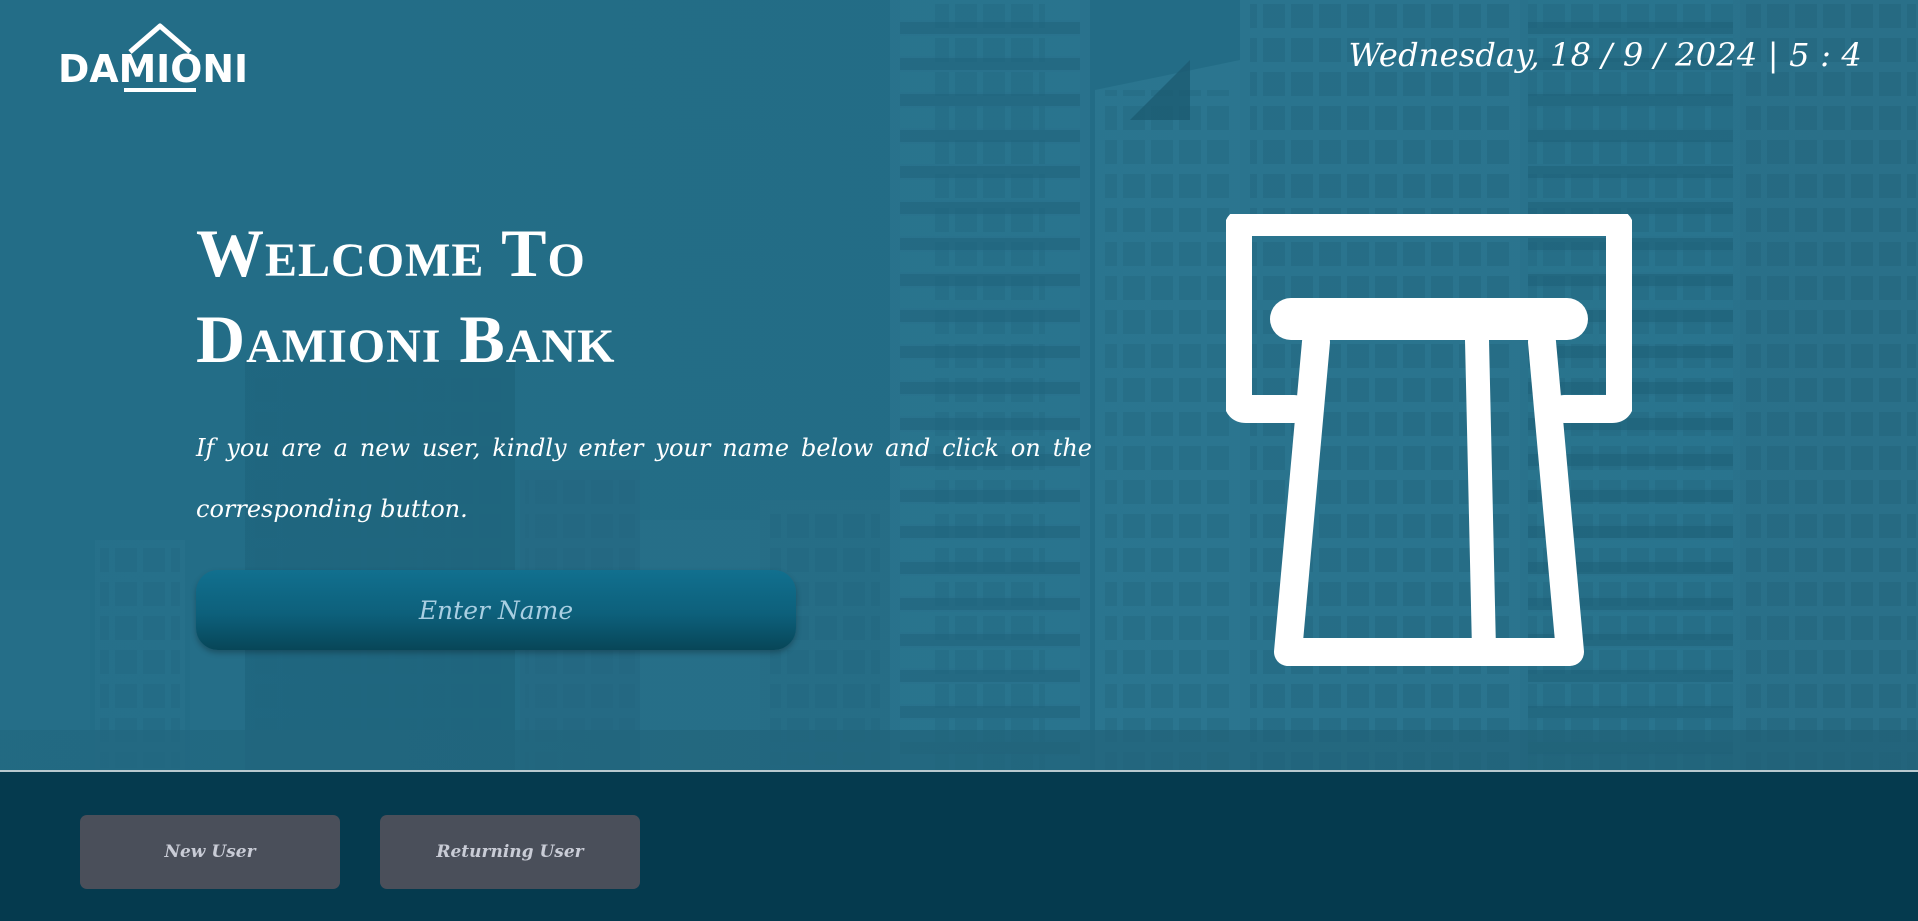  Describe the element at coordinates (496, 610) in the screenshot. I see `name-input` at that location.